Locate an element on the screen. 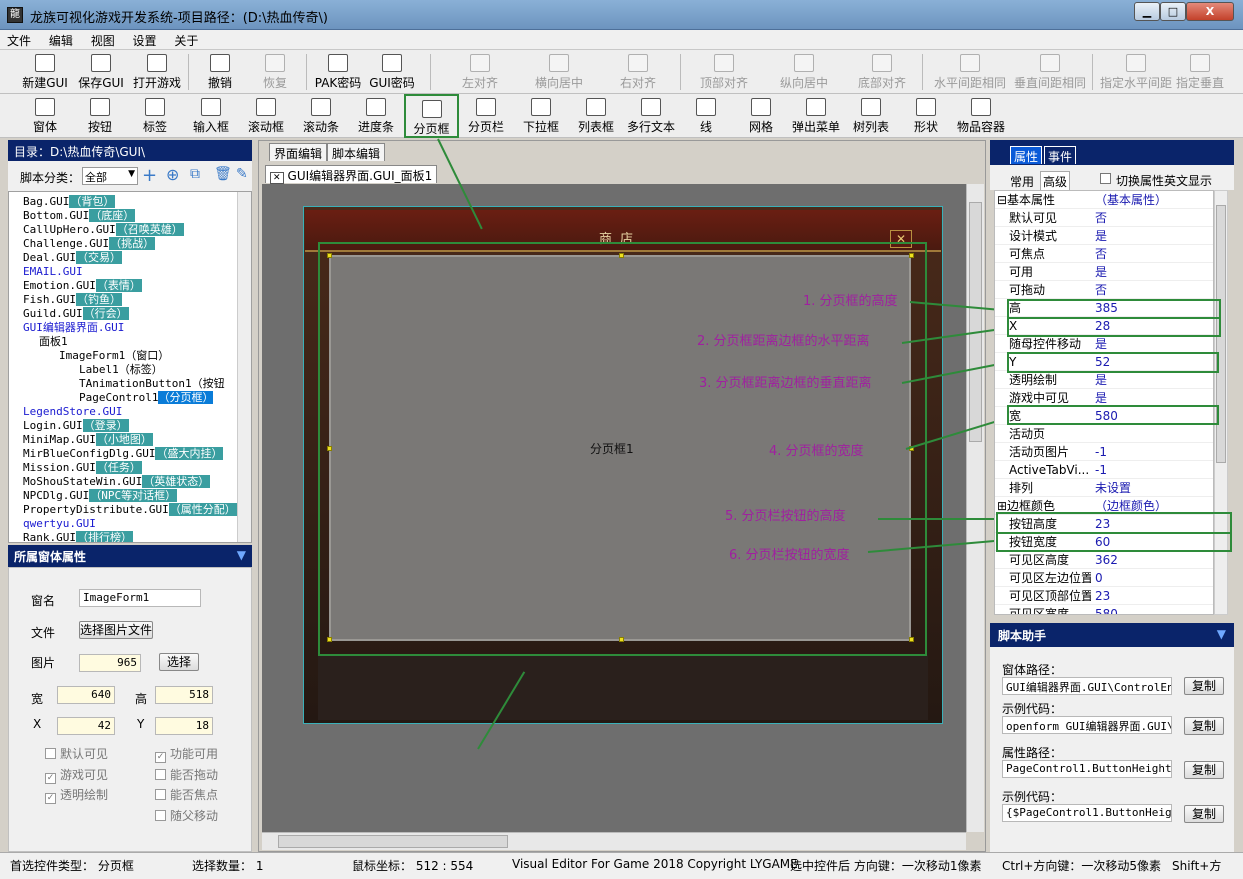  tree-item: PropertyDistribute.GUI（属性分配） is located at coordinates (130, 510).